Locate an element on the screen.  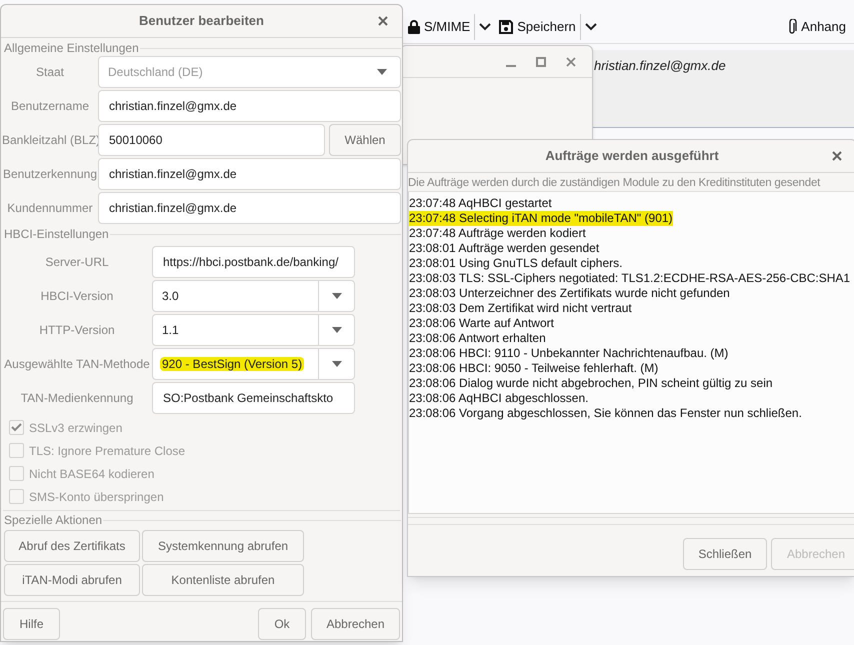
checkbox-label: Nicht BASE64 kodieren is located at coordinates (91, 474).